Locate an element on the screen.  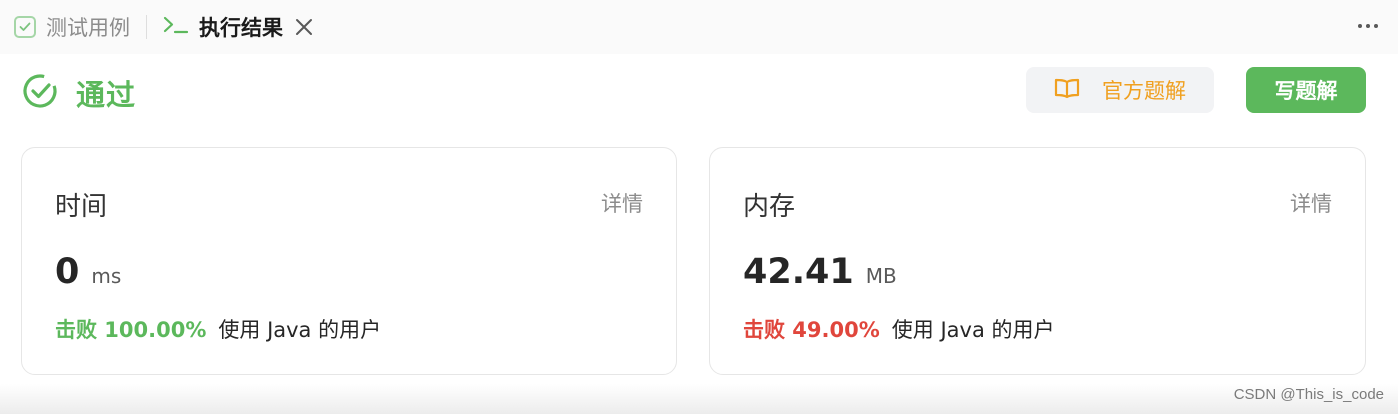
status-text: 通过 is located at coordinates (106, 95).